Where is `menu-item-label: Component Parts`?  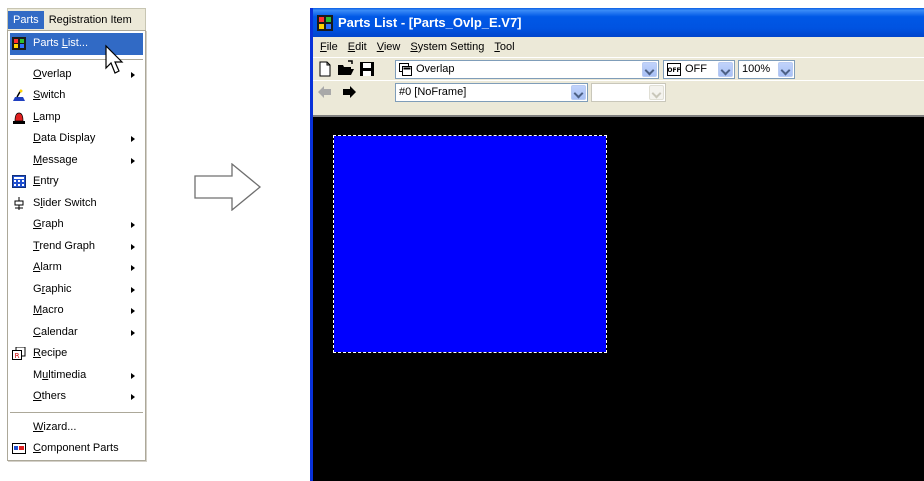 menu-item-label: Component Parts is located at coordinates (76, 448).